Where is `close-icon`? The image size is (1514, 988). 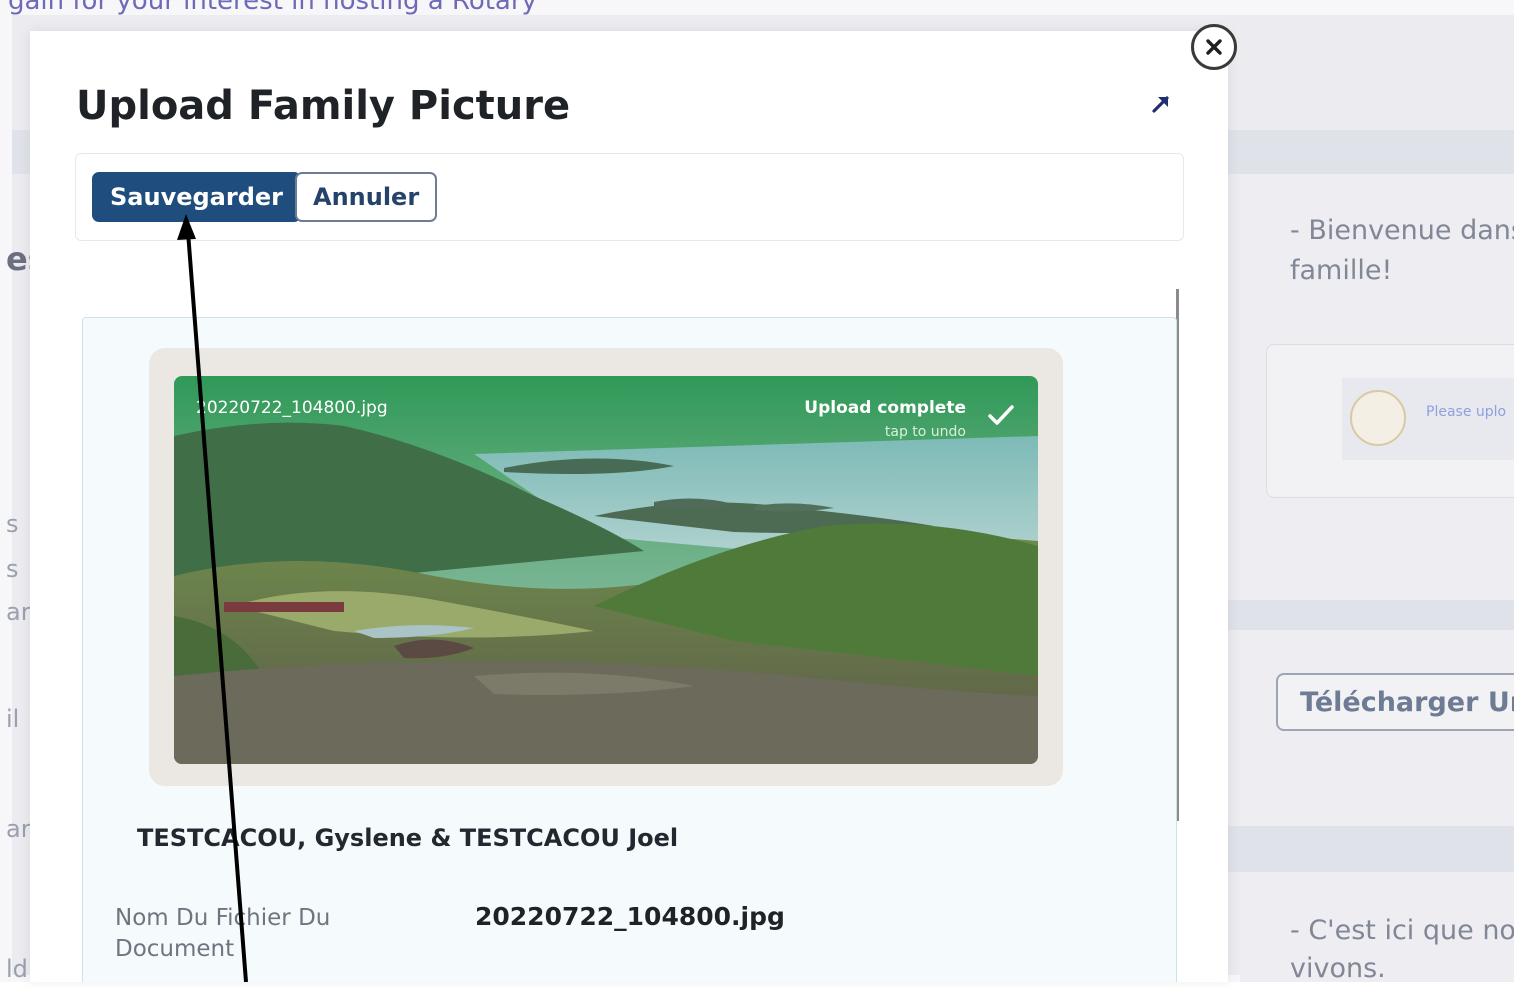 close-icon is located at coordinates (1214, 47).